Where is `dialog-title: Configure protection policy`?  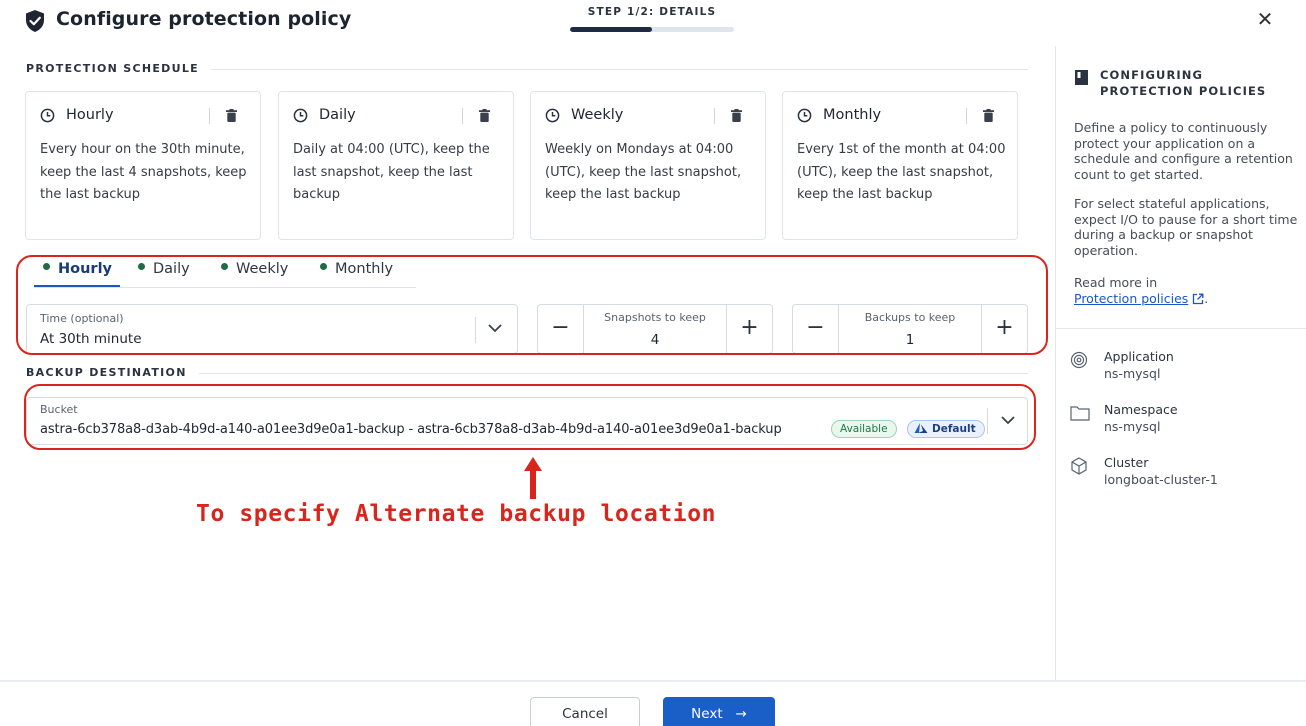 dialog-title: Configure protection policy is located at coordinates (204, 19).